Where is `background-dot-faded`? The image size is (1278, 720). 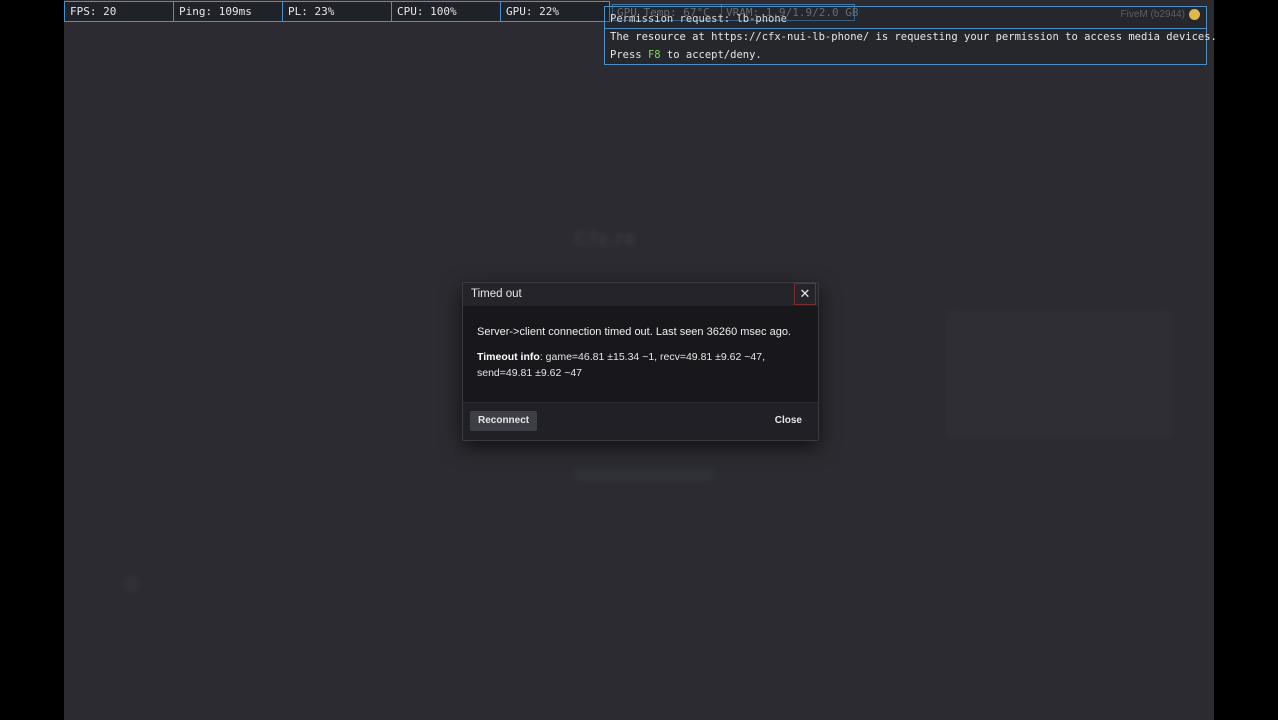
background-dot-faded is located at coordinates (131, 584).